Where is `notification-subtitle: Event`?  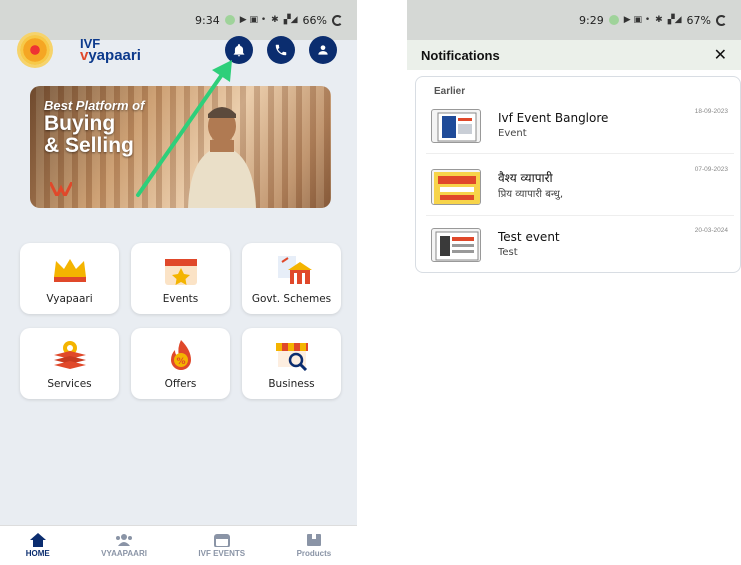
notification-subtitle: Event is located at coordinates (512, 133).